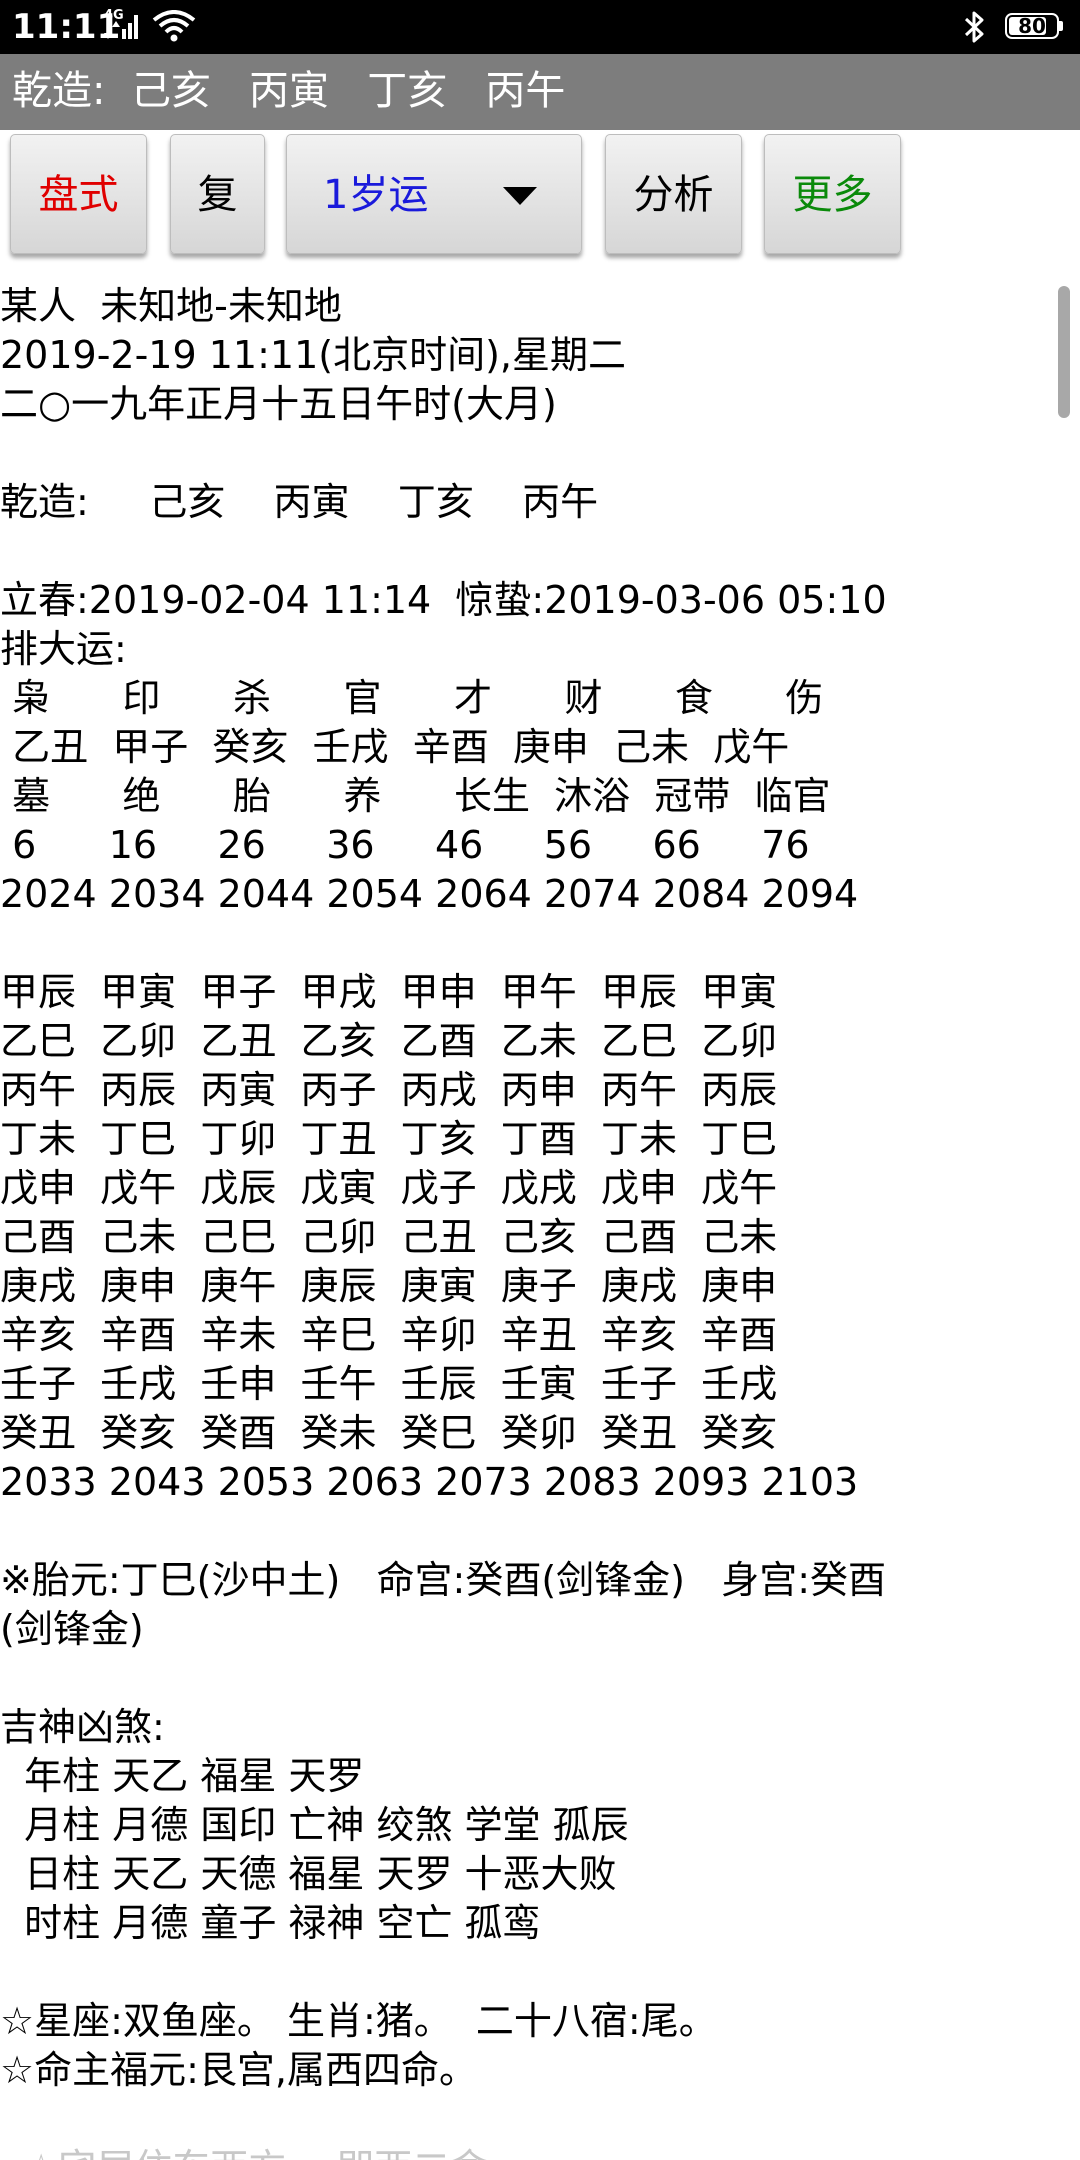 The height and width of the screenshot is (2160, 1080). I want to click on bluetooth-icon, so click(974, 27).